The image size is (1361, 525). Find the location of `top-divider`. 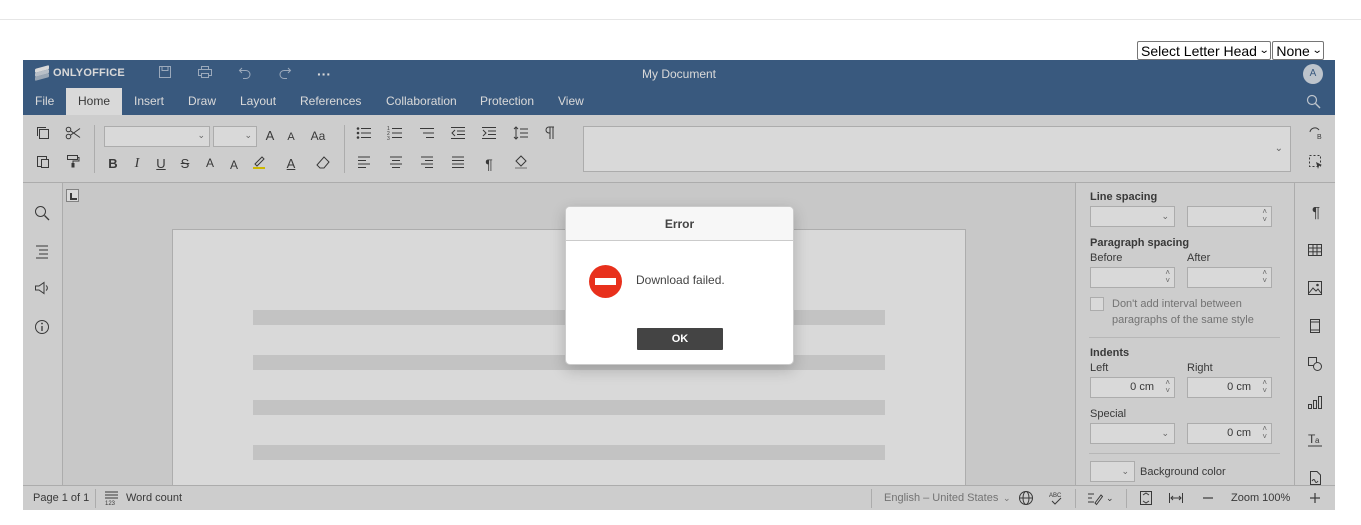

top-divider is located at coordinates (680, 19).